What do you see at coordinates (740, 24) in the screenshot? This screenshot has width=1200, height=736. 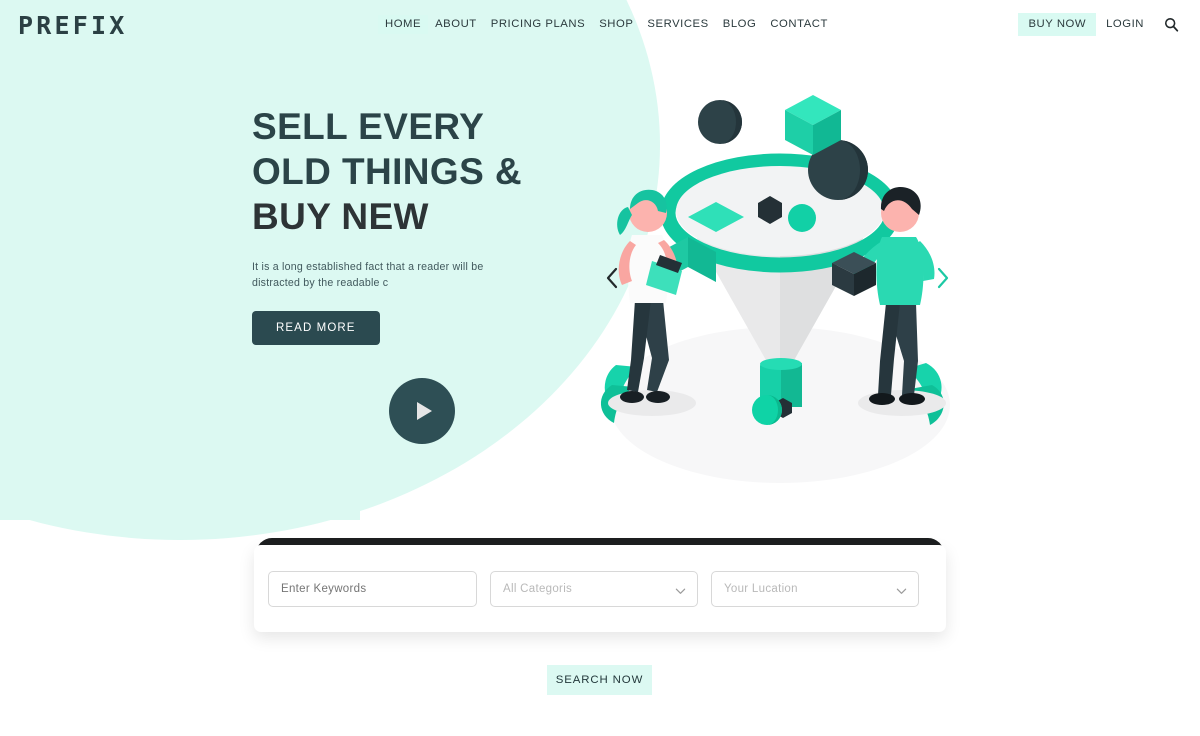 I see `nav-item-blog: BLOG` at bounding box center [740, 24].